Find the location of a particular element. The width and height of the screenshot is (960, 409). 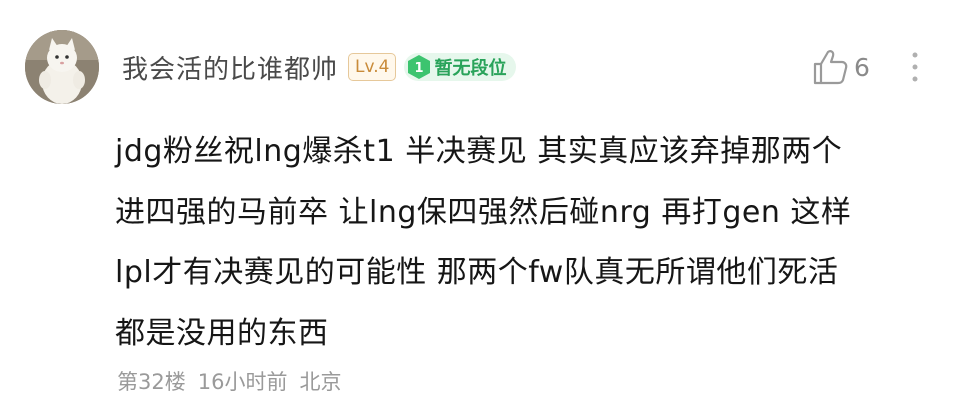

rank-number: 1 is located at coordinates (419, 68).